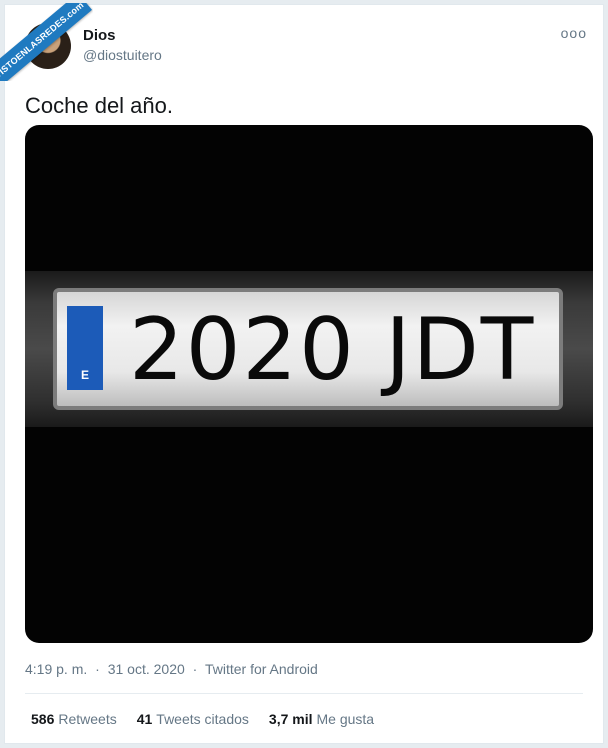 The width and height of the screenshot is (608, 748). I want to click on more-options-icon: ooo, so click(574, 33).